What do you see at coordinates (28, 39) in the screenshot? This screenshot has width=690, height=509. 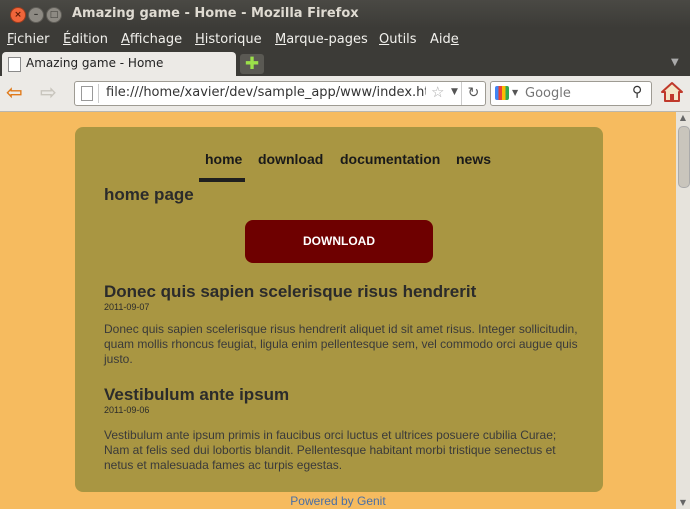 I see `menu-fichier: Fichier` at bounding box center [28, 39].